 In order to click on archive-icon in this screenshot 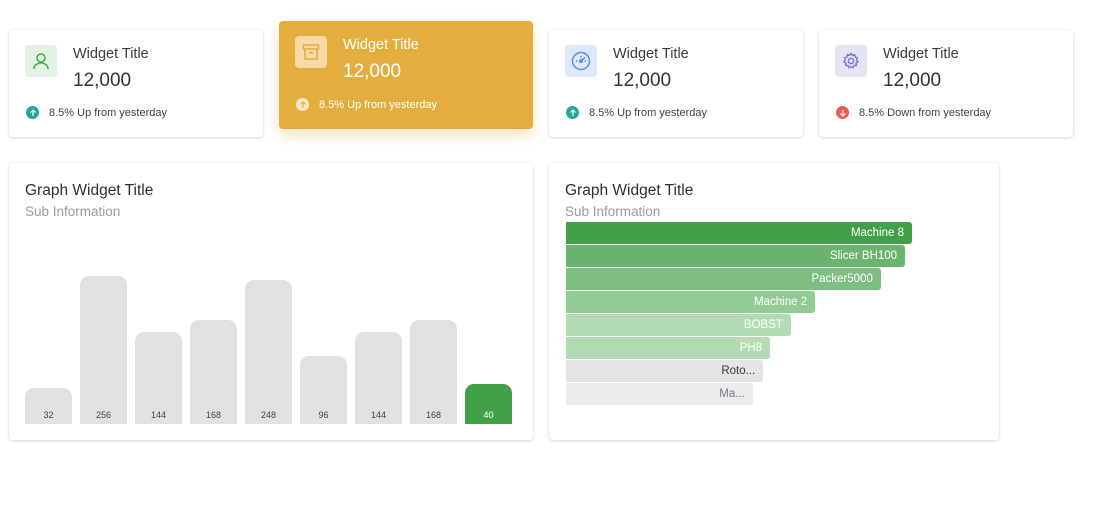, I will do `click(311, 52)`.